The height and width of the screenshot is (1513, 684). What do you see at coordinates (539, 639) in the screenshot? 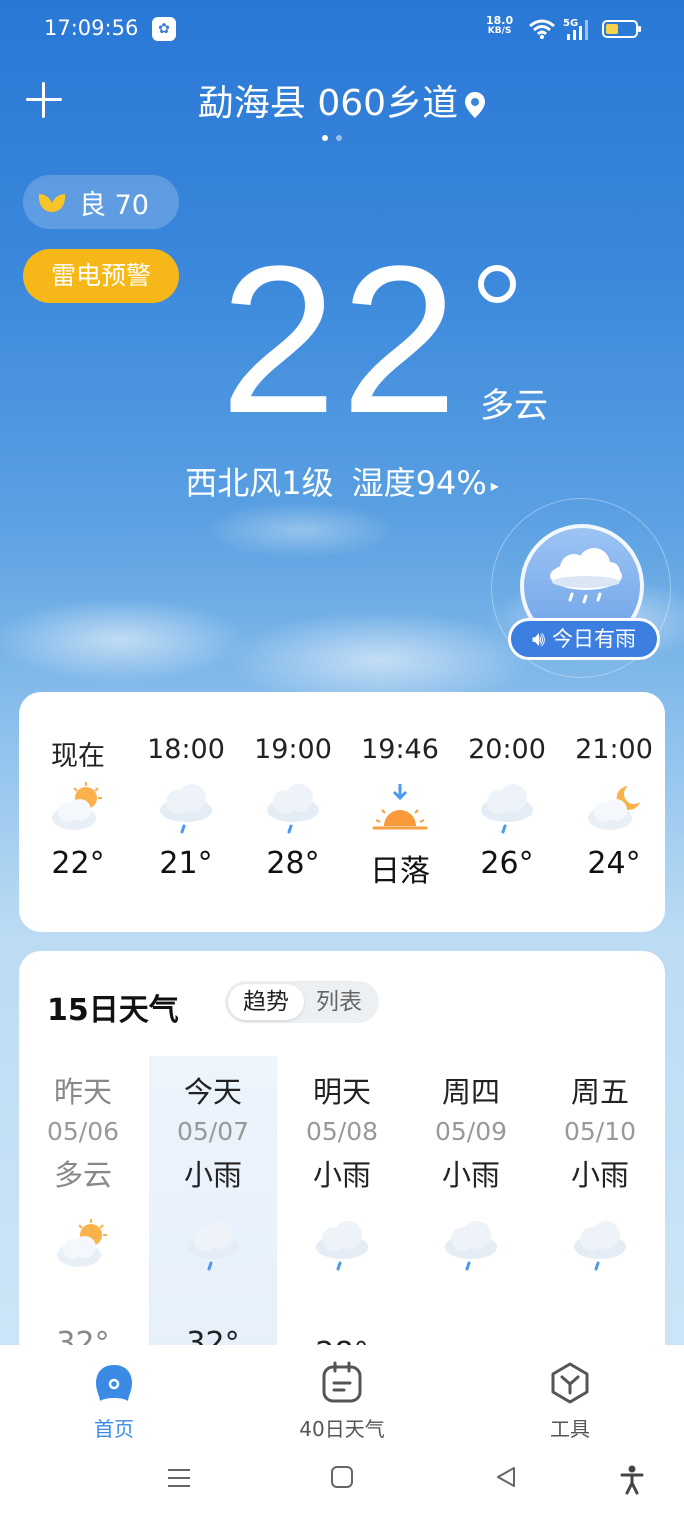
I see `speaker-icon: 🔊︎` at bounding box center [539, 639].